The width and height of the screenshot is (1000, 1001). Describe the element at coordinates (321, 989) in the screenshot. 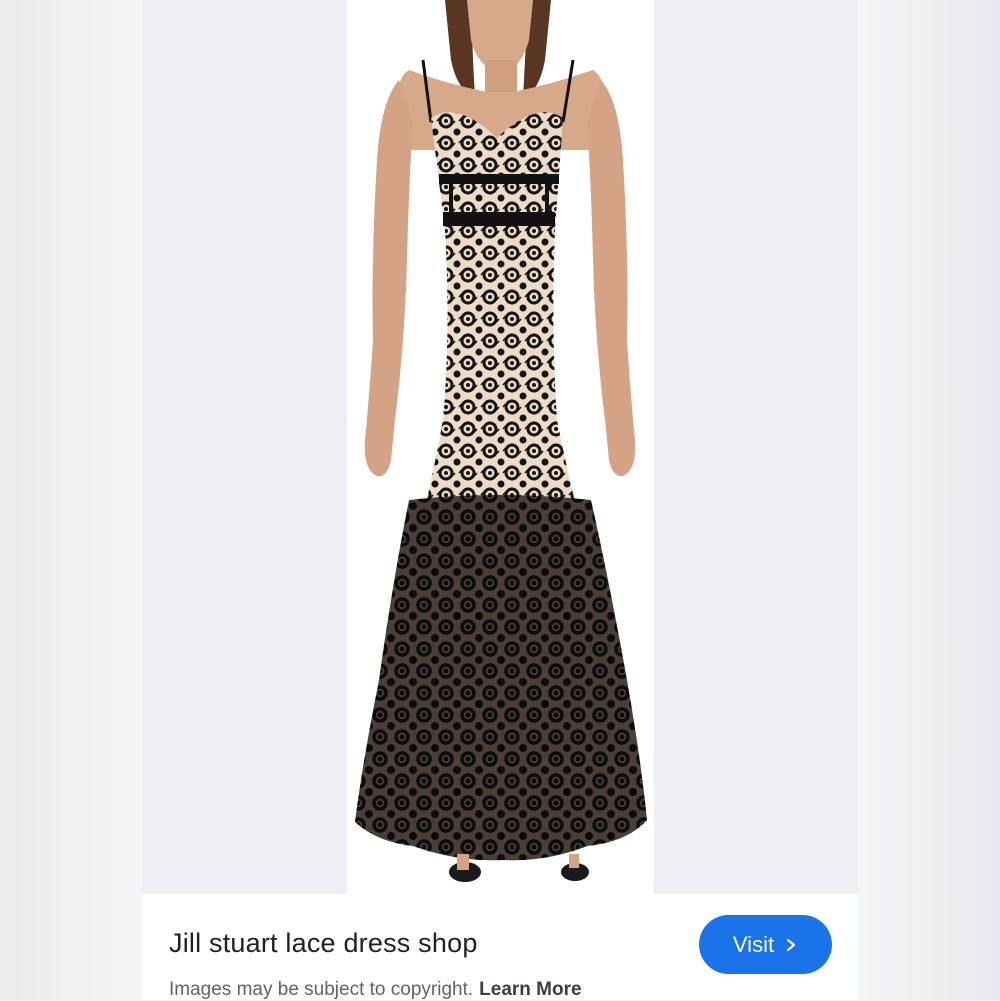

I see `disclaimer-text: Images may be subject to copyright.` at that location.